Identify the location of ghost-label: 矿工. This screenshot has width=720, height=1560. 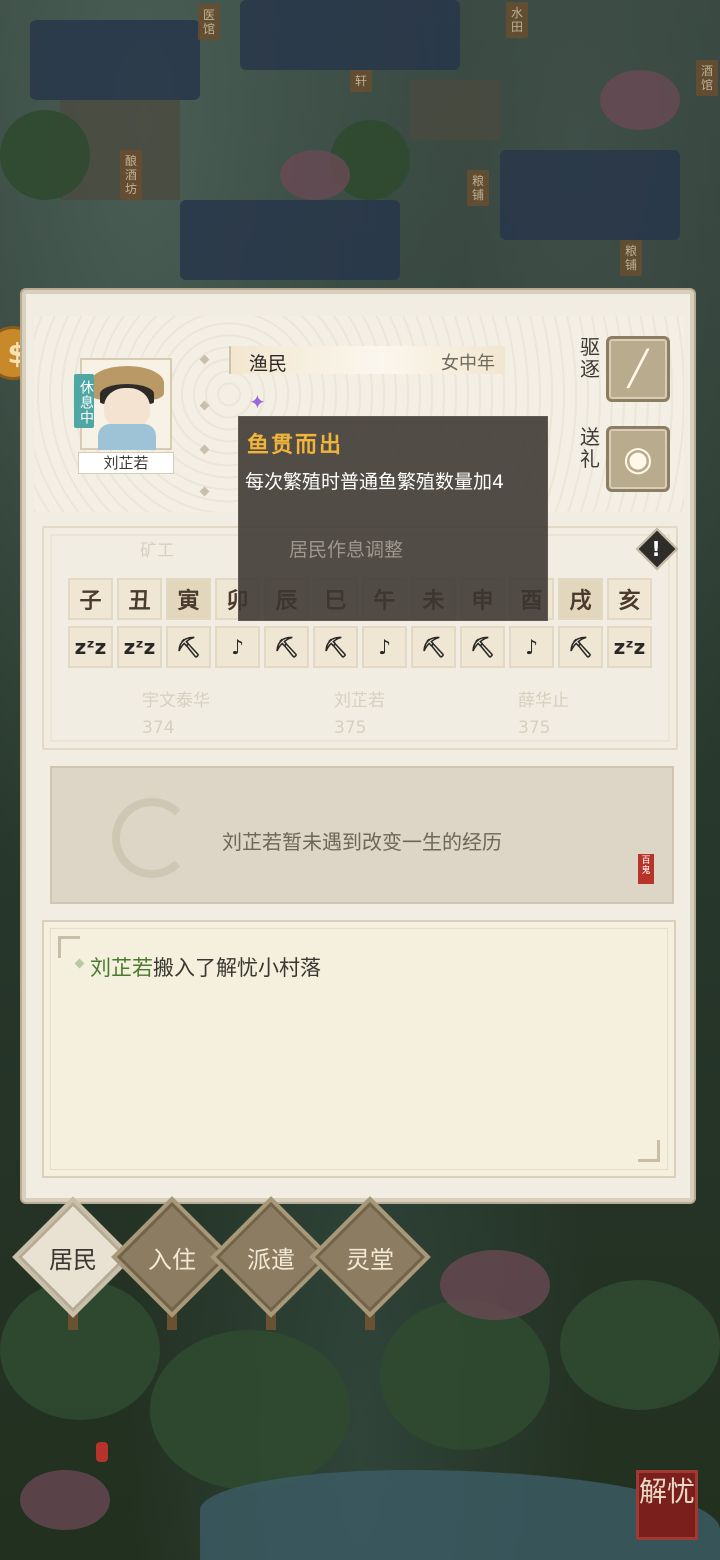
(157, 551).